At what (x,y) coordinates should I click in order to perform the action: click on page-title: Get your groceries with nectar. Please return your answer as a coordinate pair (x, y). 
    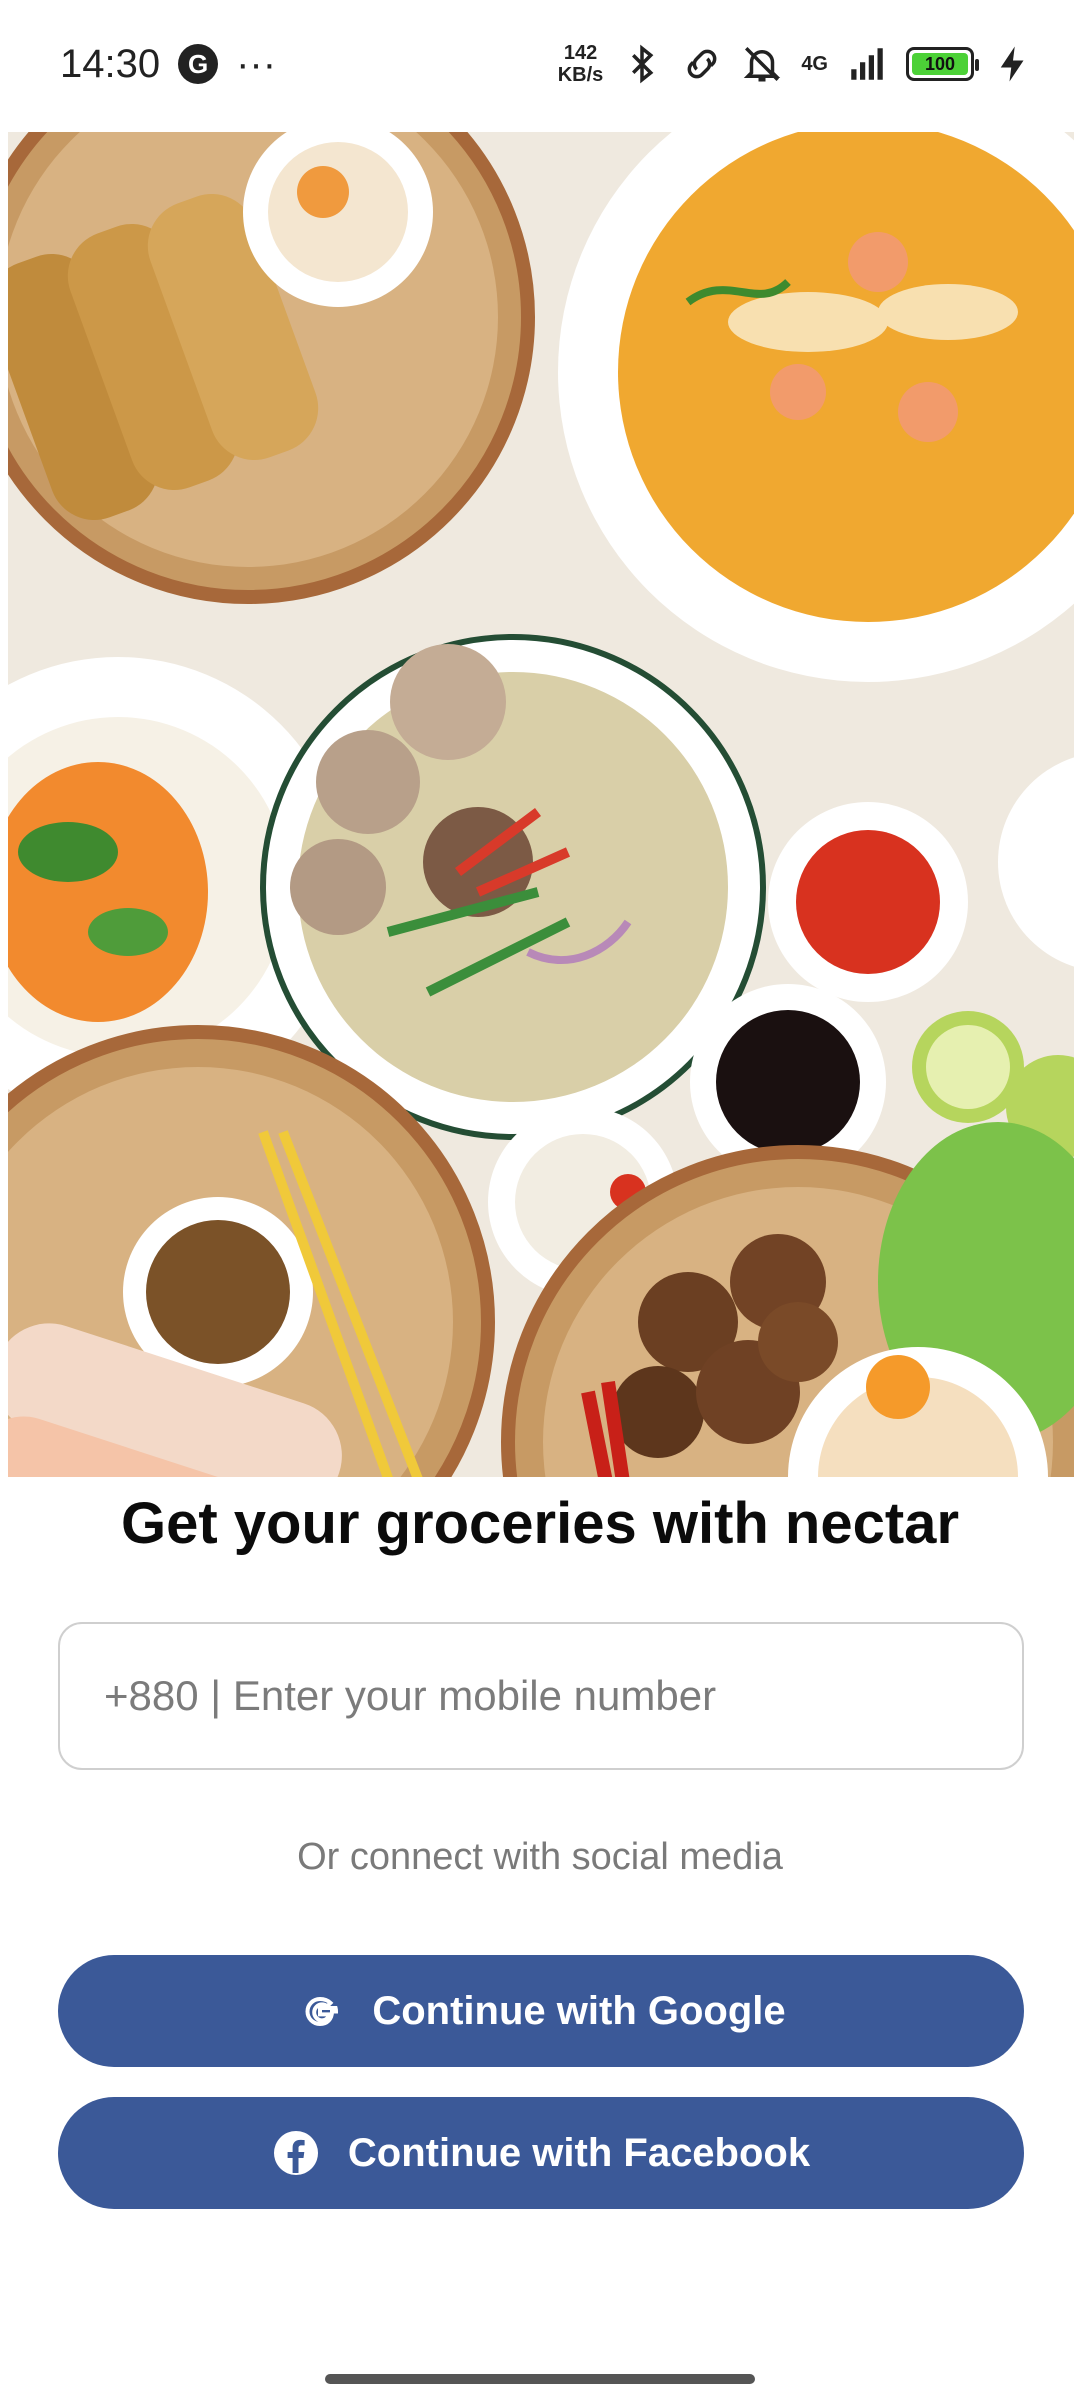
    Looking at the image, I should click on (540, 1523).